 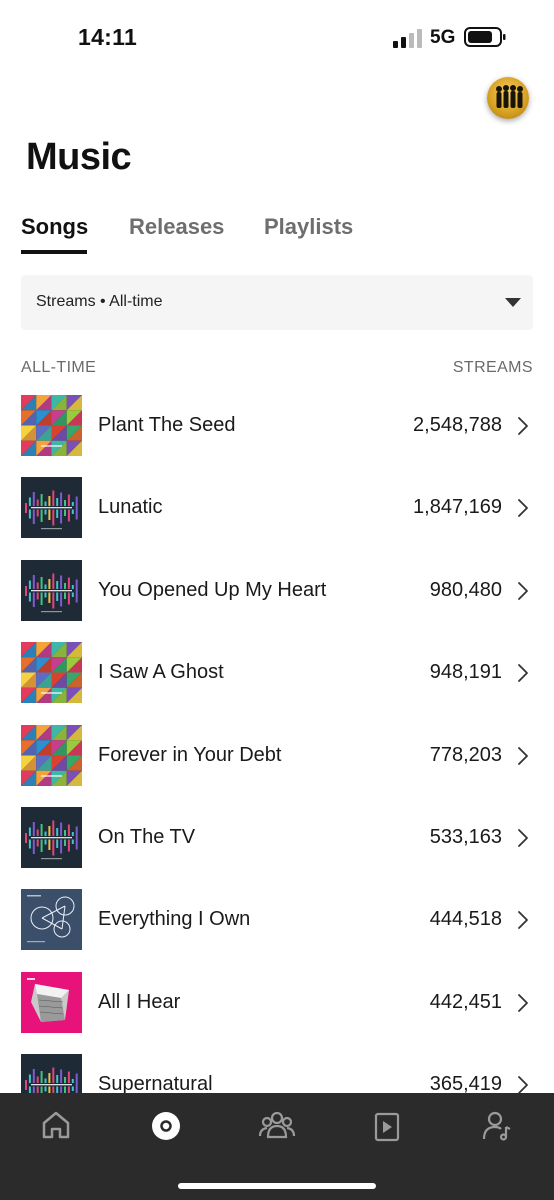 I want to click on streams-filter-dropdown: Streams • All-time, so click(x=277, y=302).